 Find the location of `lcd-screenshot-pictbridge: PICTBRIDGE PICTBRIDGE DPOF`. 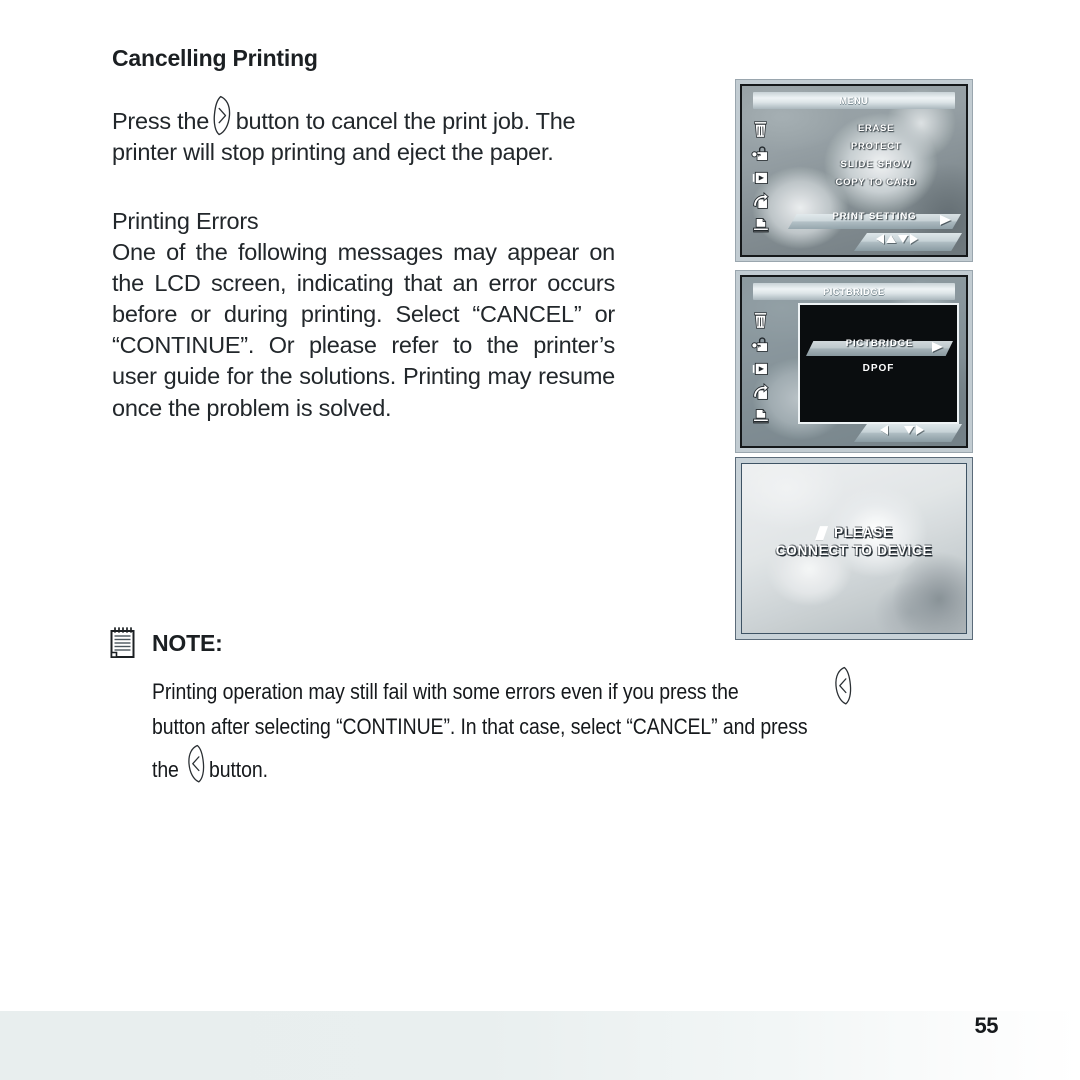

lcd-screenshot-pictbridge: PICTBRIDGE PICTBRIDGE DPOF is located at coordinates (854, 361).